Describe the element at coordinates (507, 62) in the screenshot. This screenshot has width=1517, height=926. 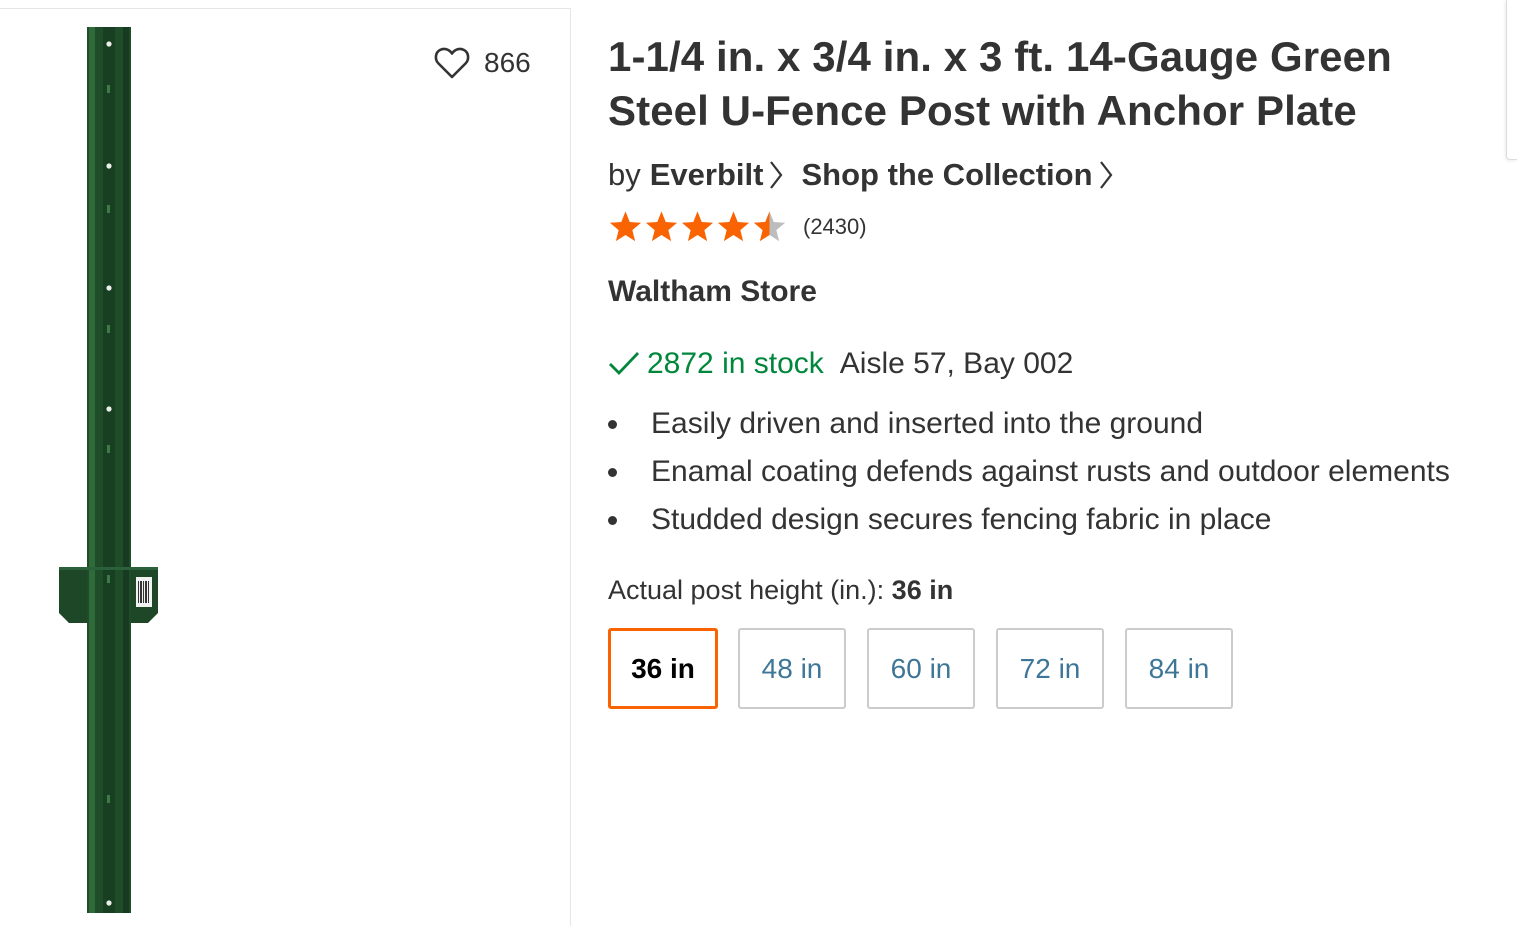
I see `favorite-count: 866` at that location.